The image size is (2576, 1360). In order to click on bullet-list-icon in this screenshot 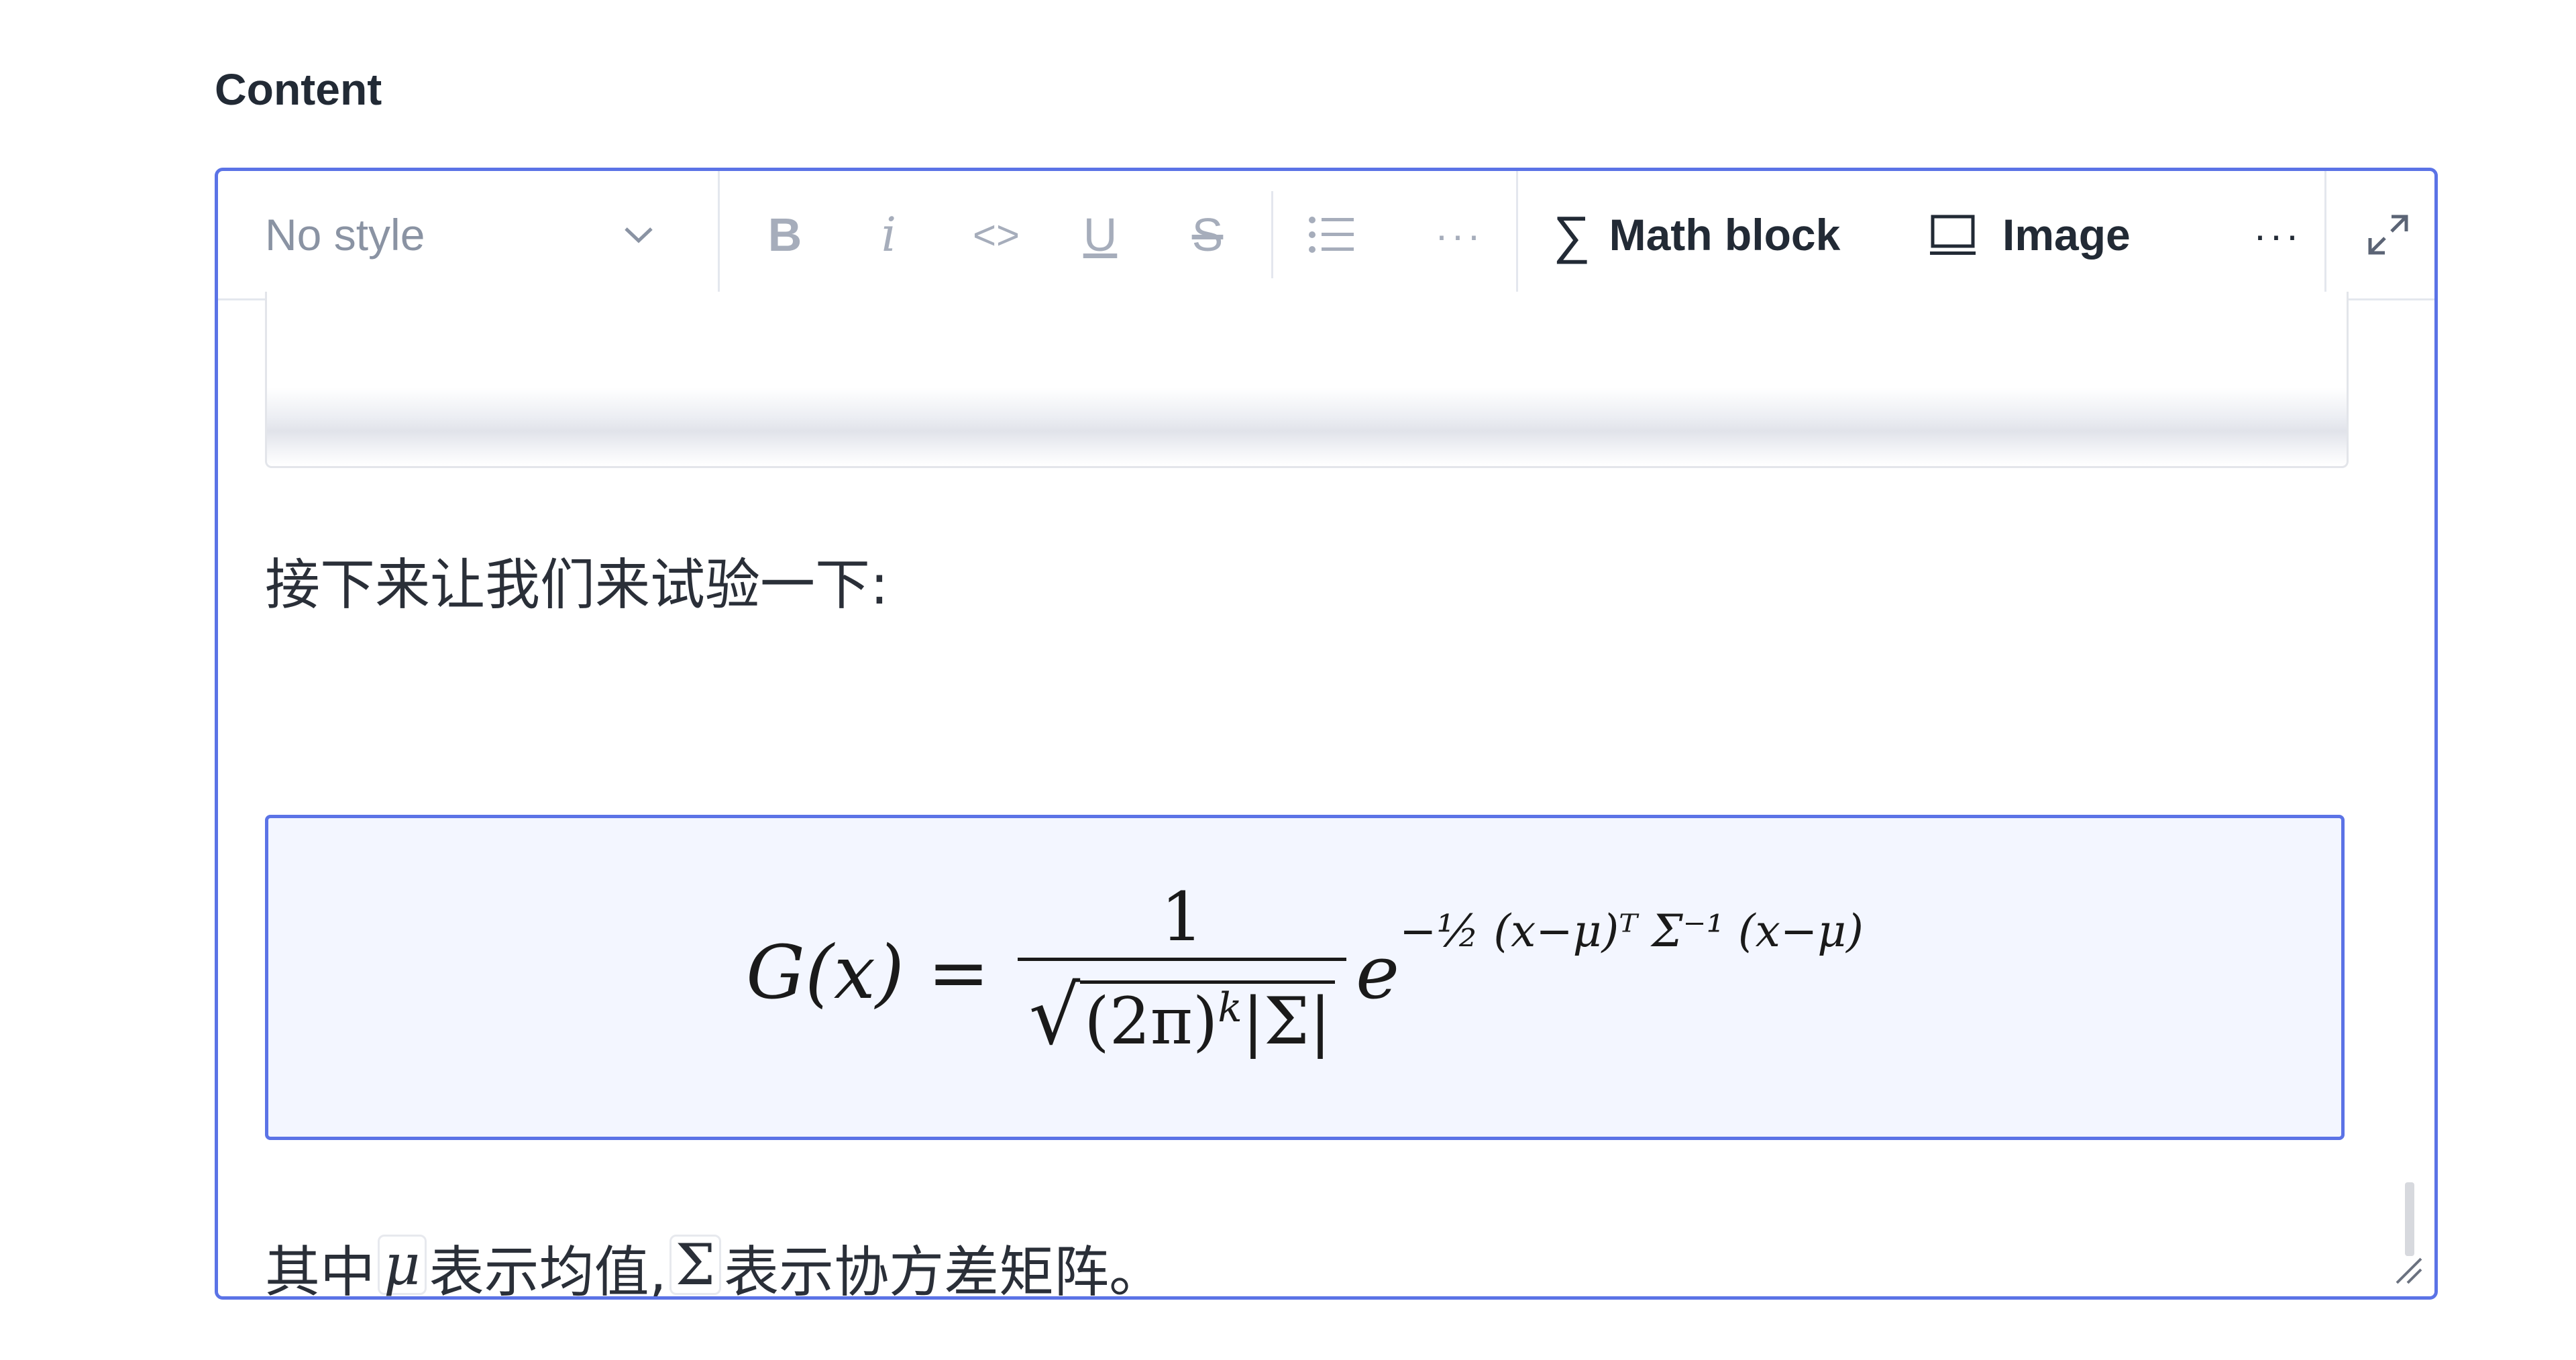, I will do `click(1331, 235)`.